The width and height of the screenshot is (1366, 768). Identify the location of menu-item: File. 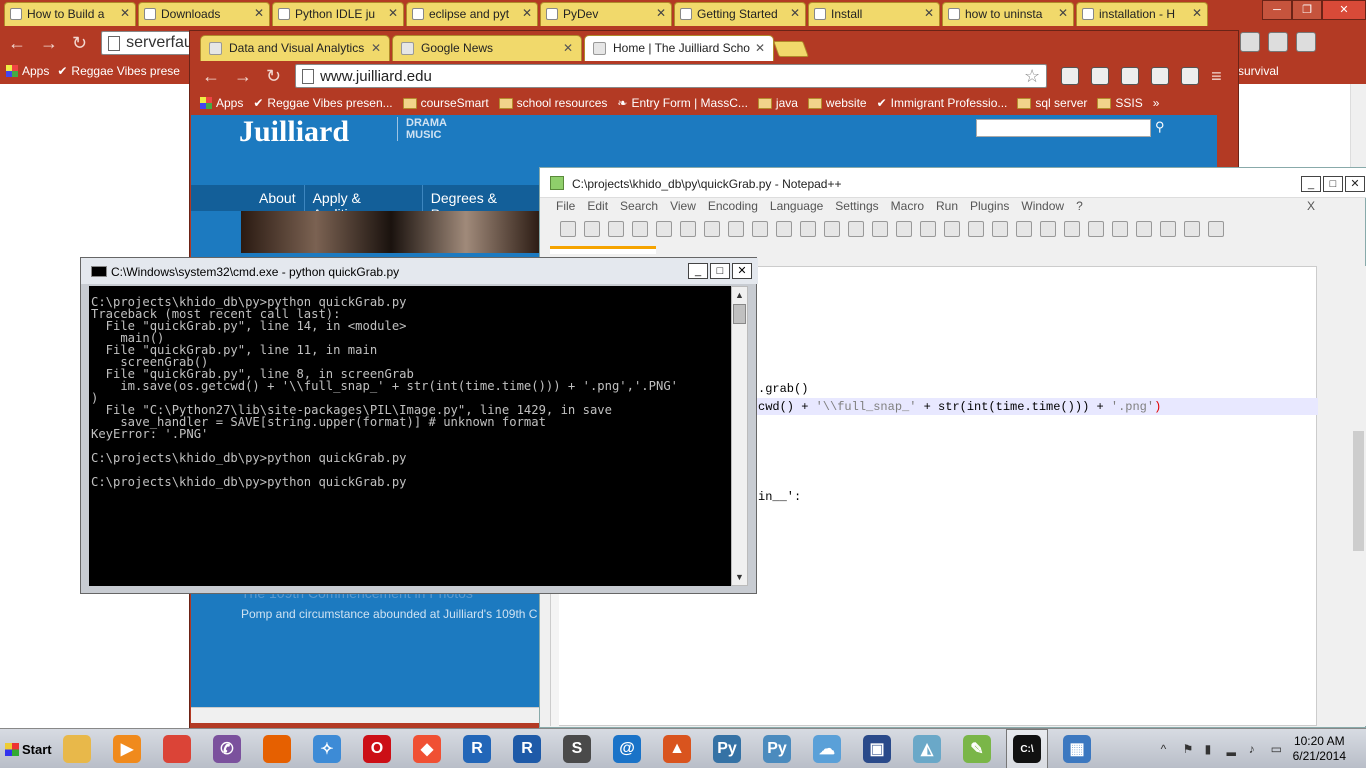
(565, 208).